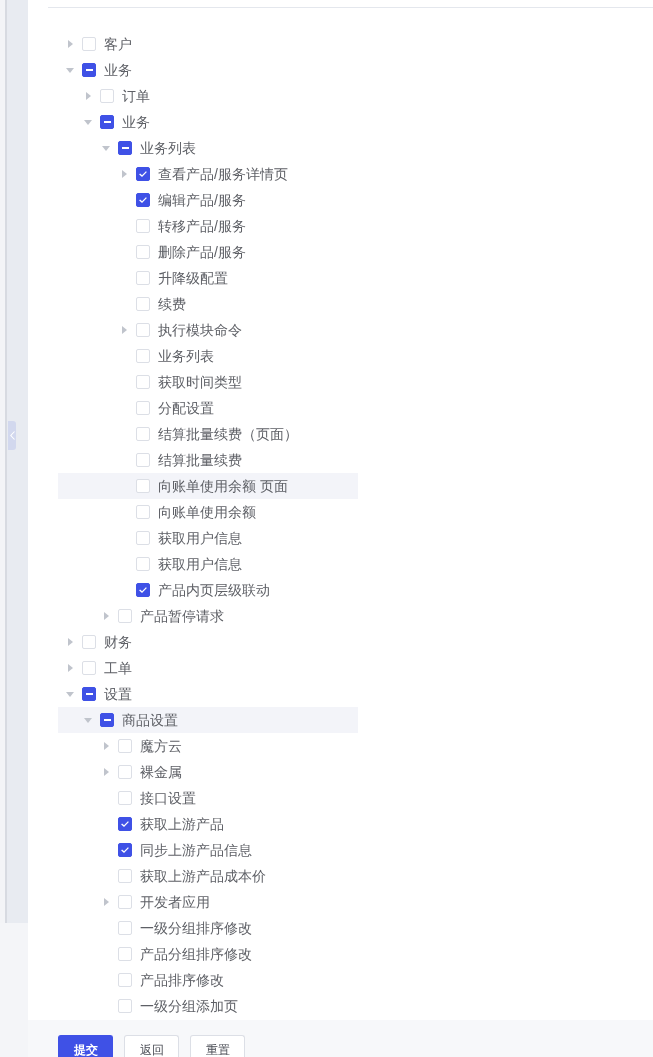 This screenshot has width=653, height=1057. Describe the element at coordinates (208, 902) in the screenshot. I see `tree-node: 开发者应用` at that location.